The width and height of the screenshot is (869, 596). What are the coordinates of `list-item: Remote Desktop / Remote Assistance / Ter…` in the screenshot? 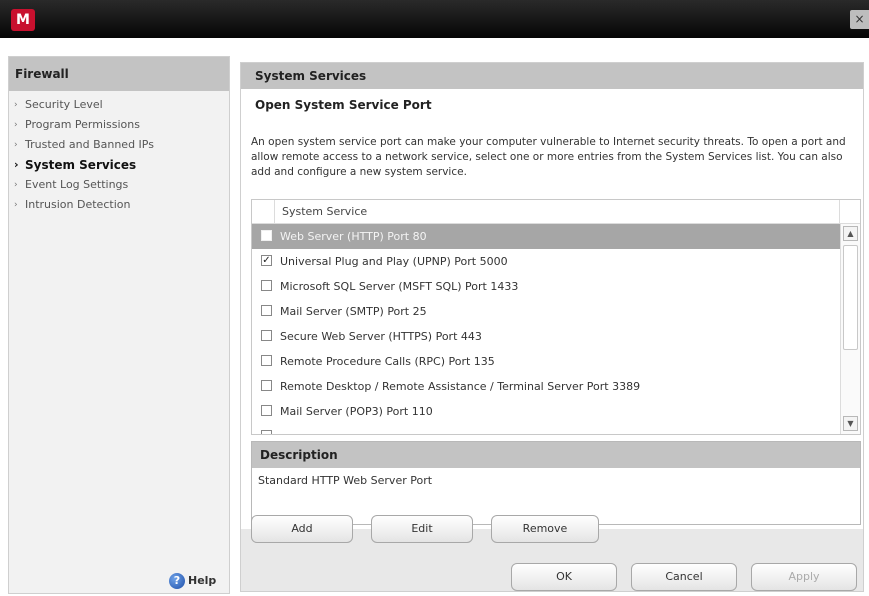 It's located at (547, 386).